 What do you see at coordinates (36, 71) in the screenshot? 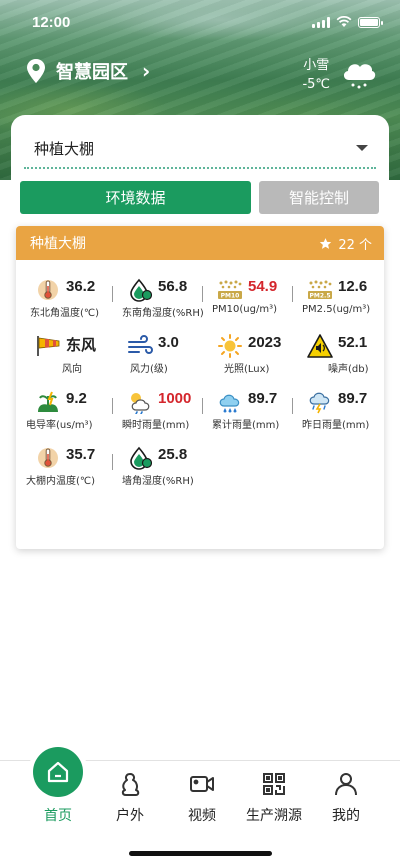
I see `location-pin-icon` at bounding box center [36, 71].